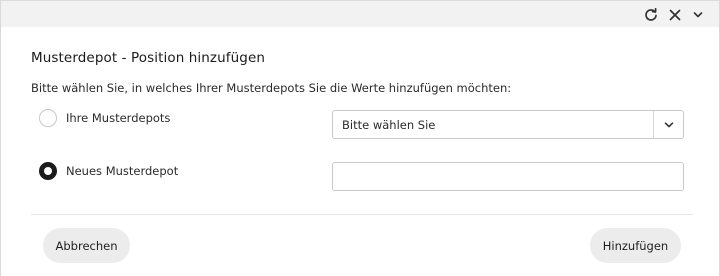  What do you see at coordinates (508, 176) in the screenshot?
I see `new-depot-name-input` at bounding box center [508, 176].